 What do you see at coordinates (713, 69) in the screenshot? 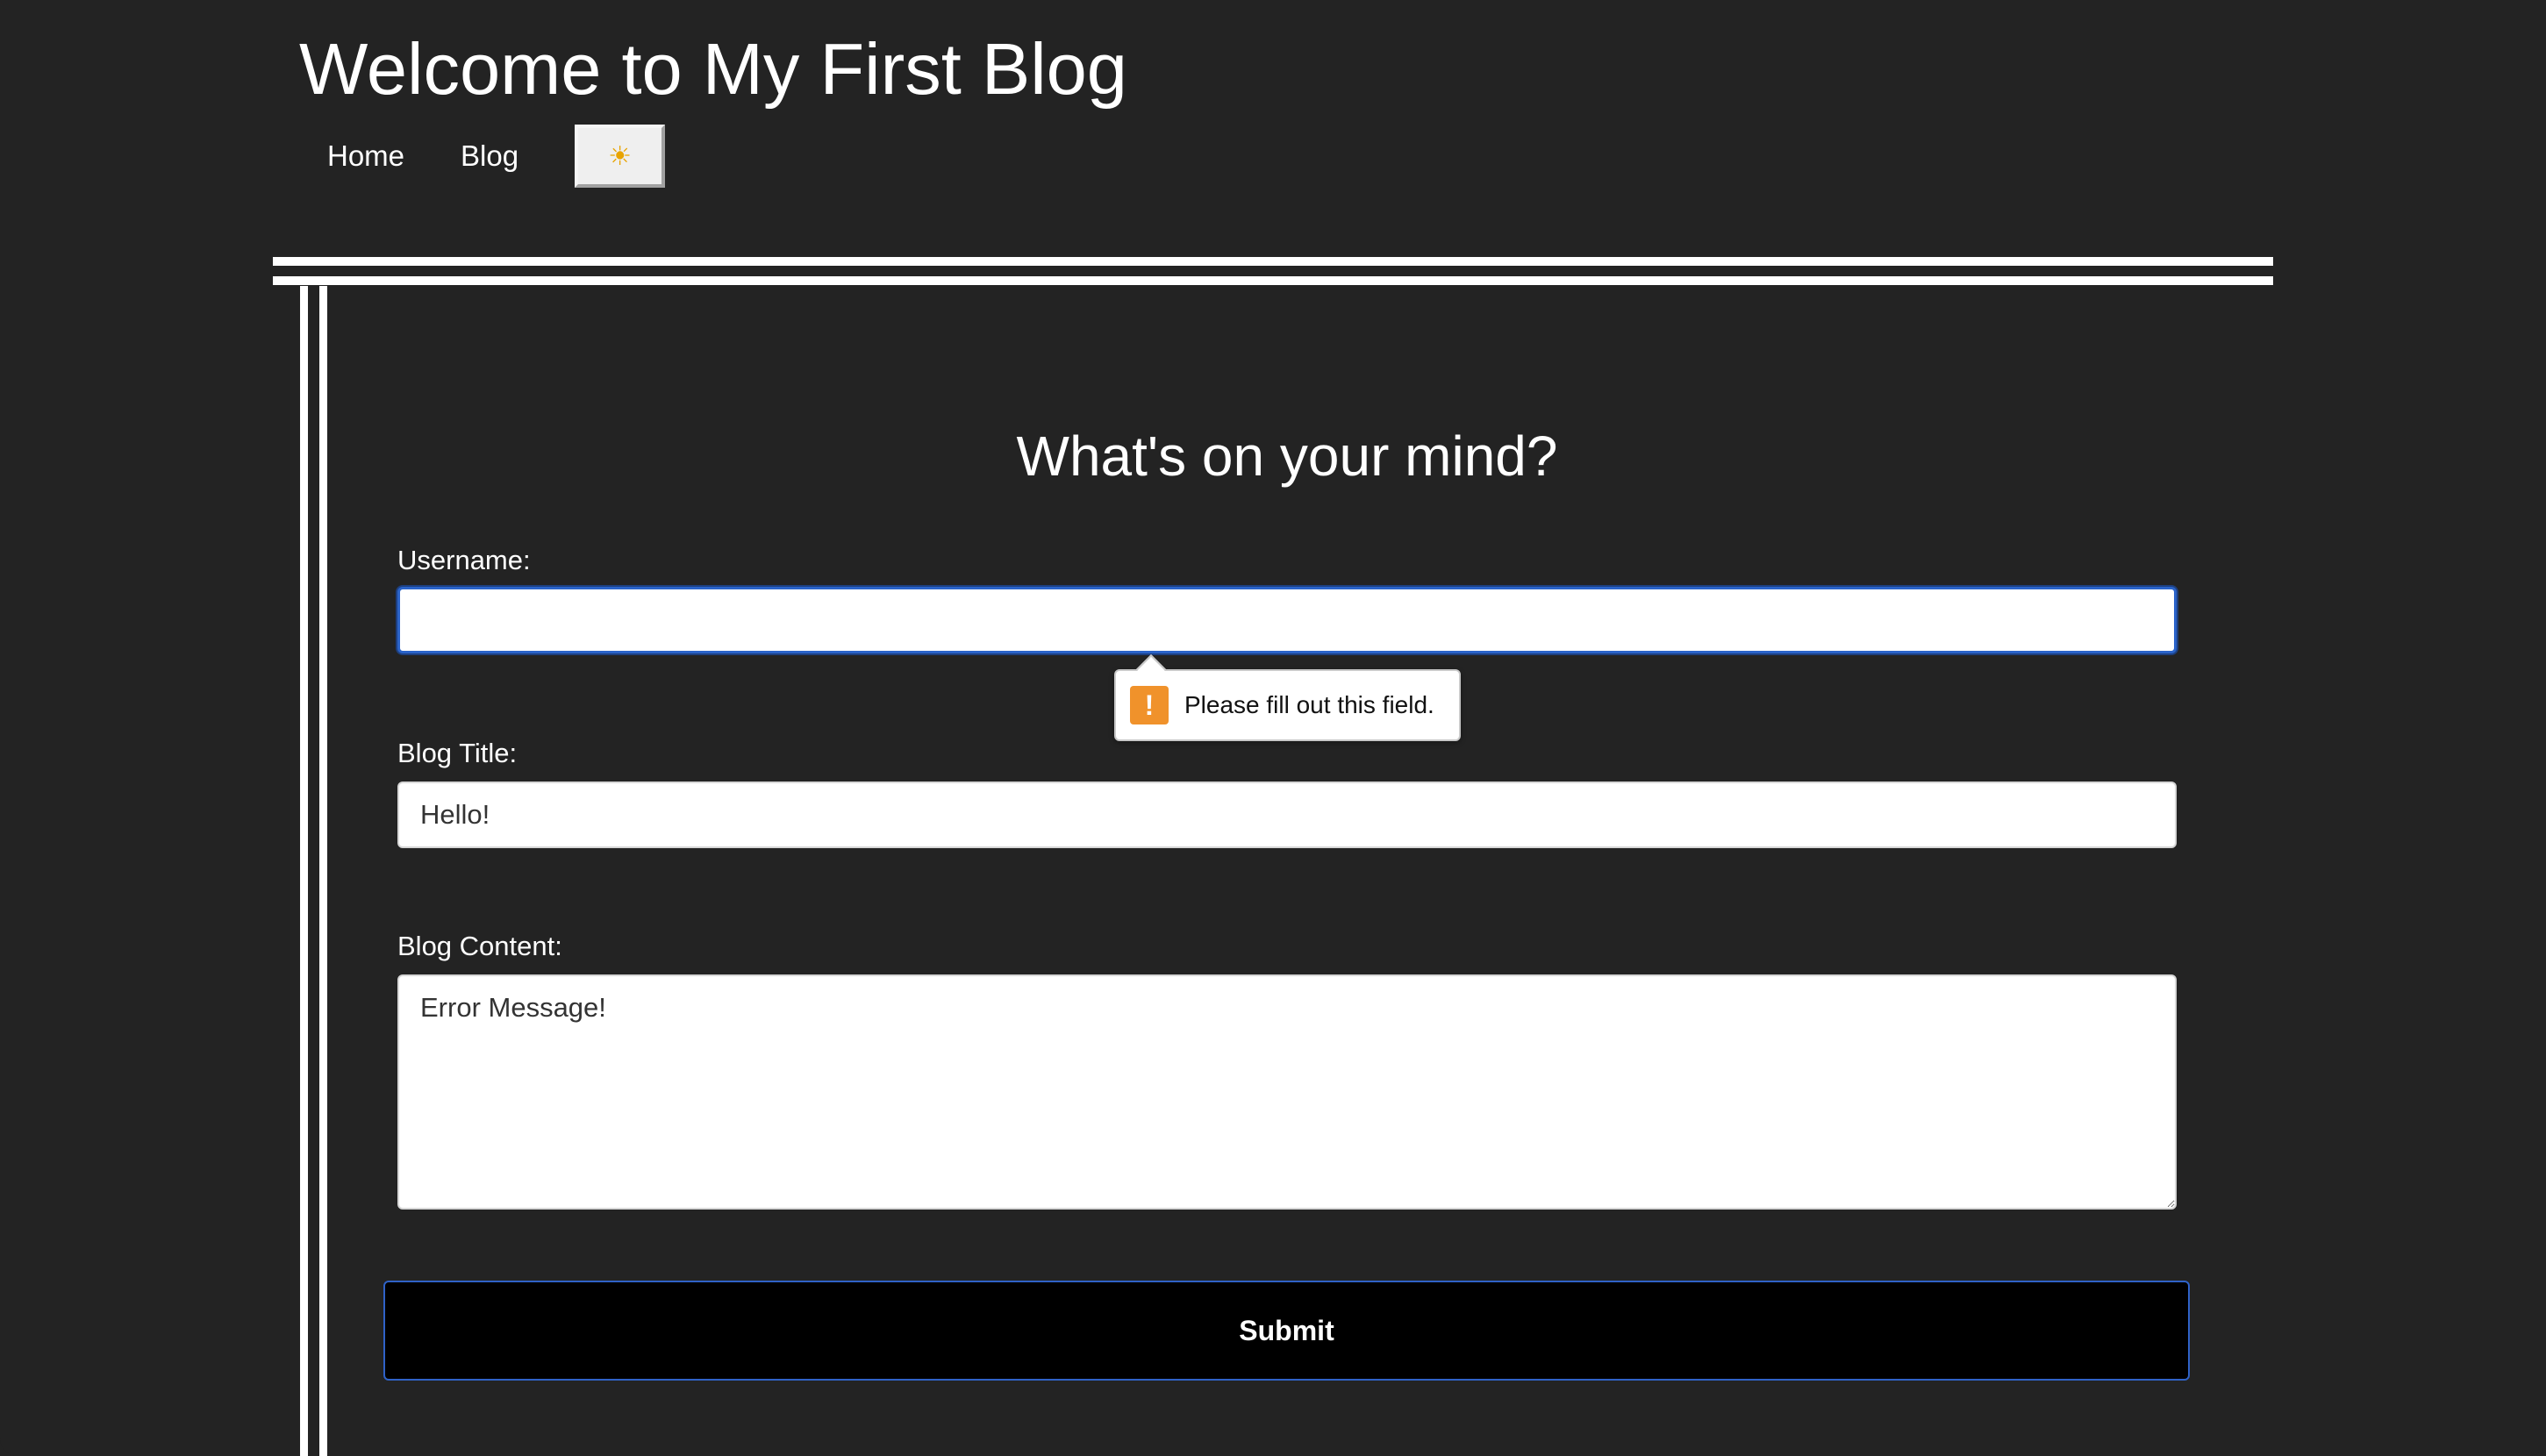
I see `site-title: Welcome to My First Blog` at bounding box center [713, 69].